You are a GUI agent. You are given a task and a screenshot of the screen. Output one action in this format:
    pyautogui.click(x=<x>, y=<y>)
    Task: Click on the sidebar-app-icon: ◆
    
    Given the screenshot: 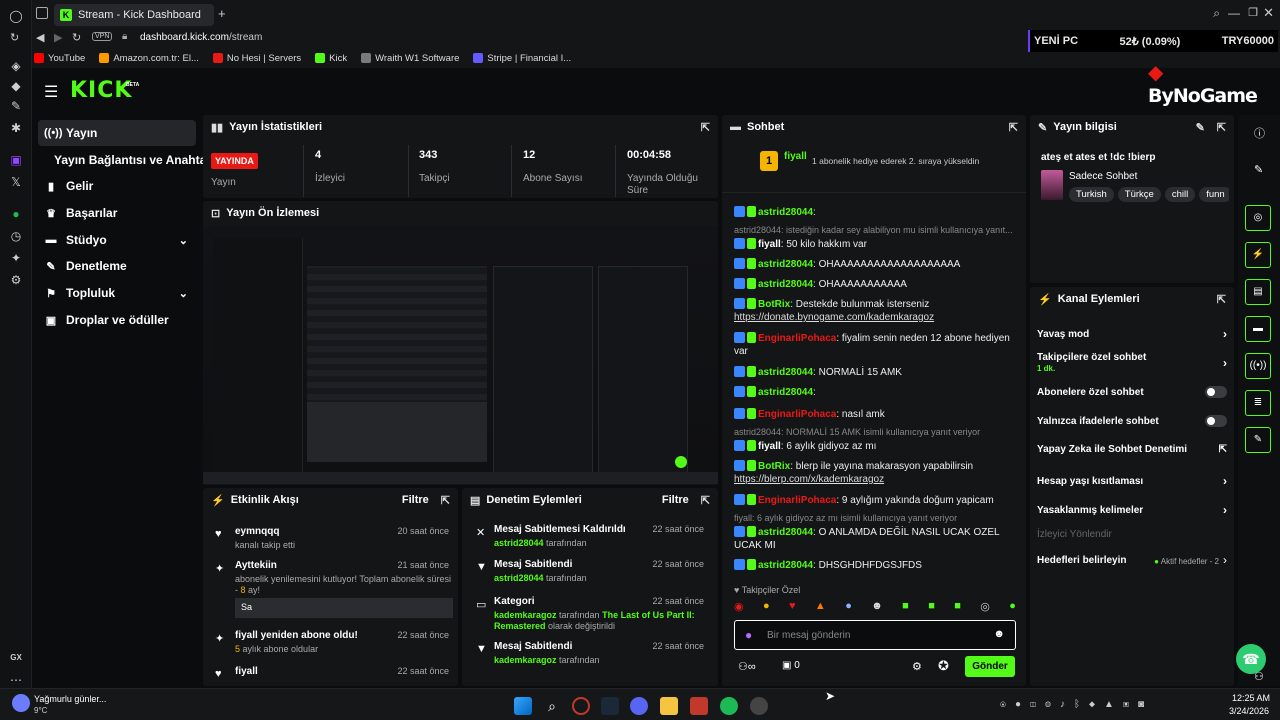 What is the action you would take?
    pyautogui.click(x=16, y=86)
    